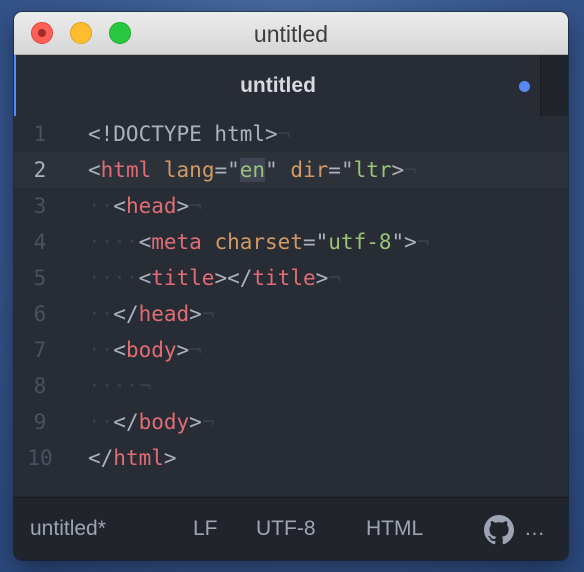  I want to click on attribute-name: charset, so click(258, 242).